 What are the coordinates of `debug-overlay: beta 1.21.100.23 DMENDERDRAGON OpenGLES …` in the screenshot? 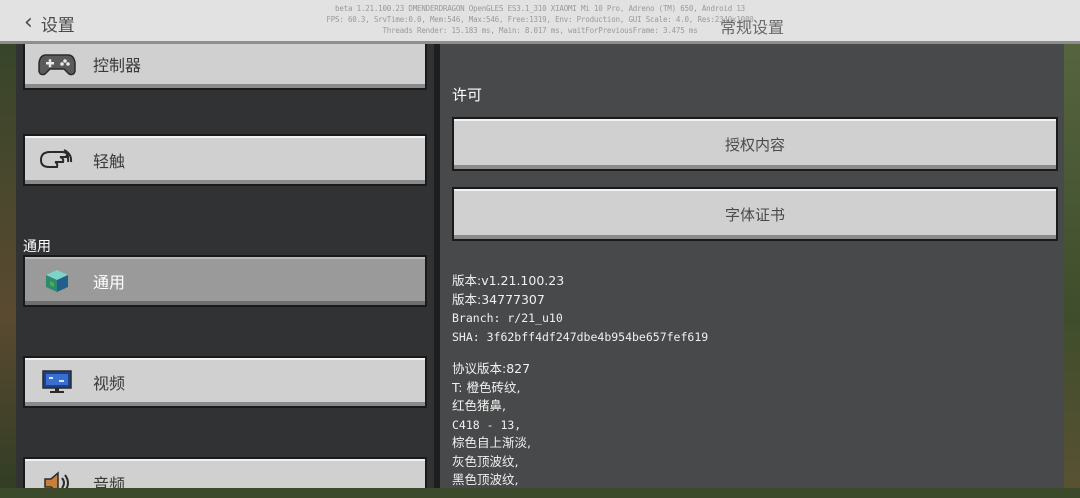 It's located at (540, 19).